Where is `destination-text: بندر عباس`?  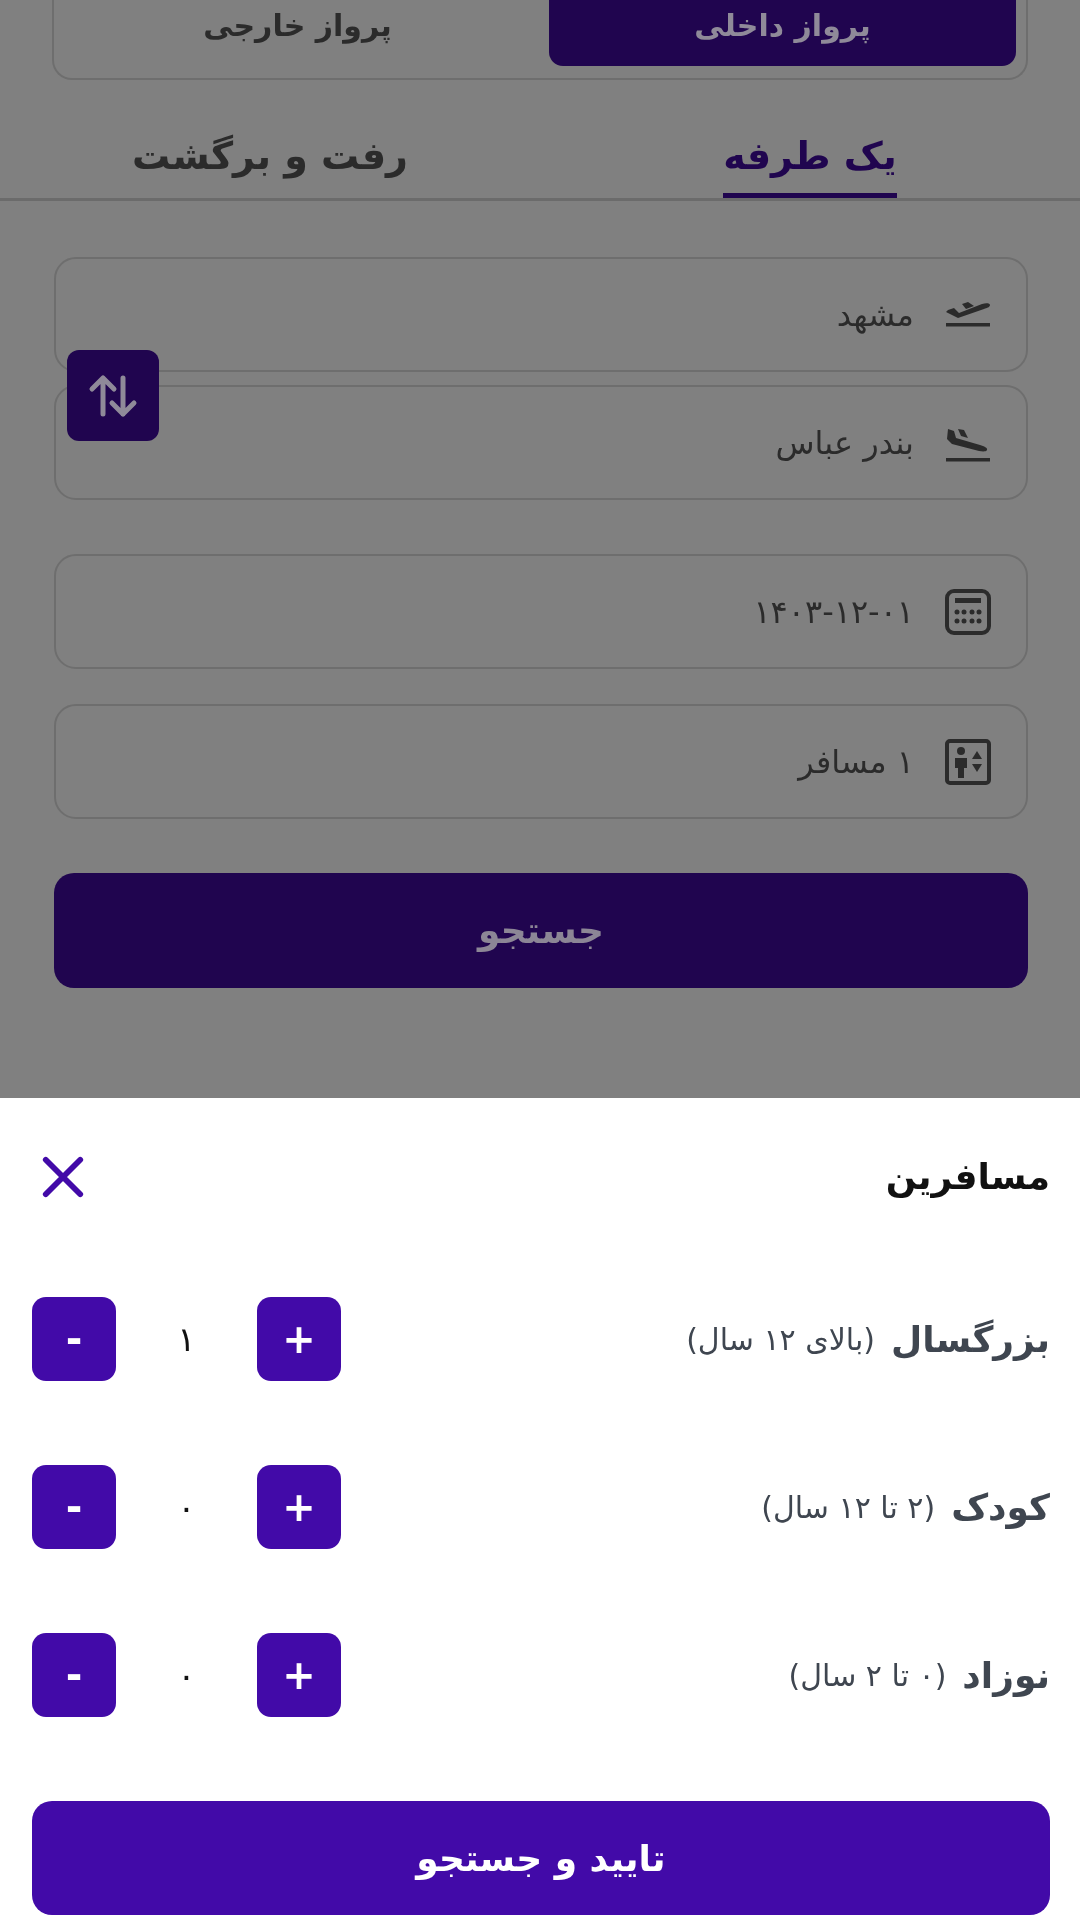 destination-text: بندر عباس is located at coordinates (844, 442).